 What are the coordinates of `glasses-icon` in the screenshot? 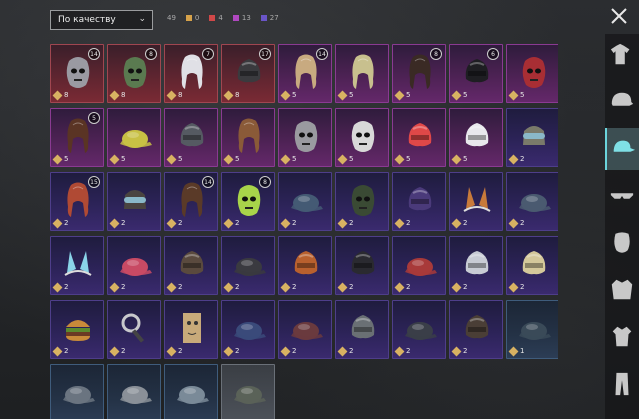 It's located at (622, 196).